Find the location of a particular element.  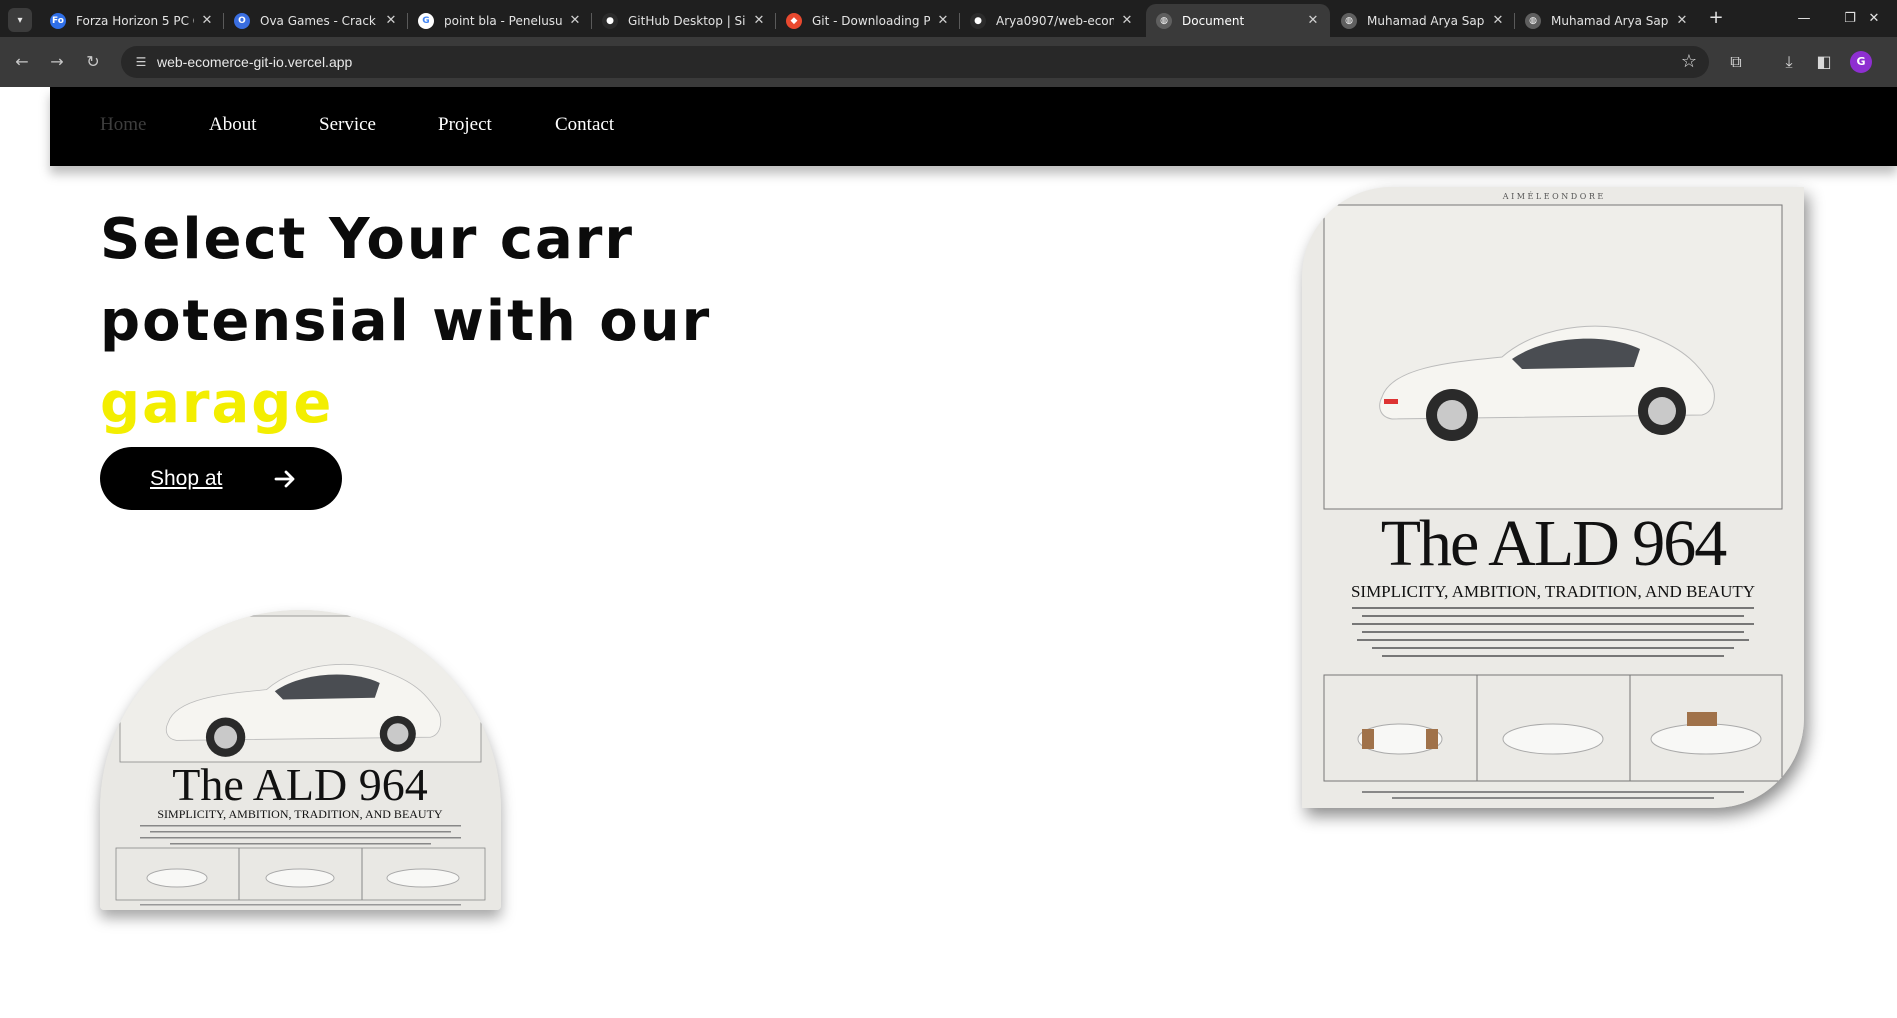

shop-at-label: Shop at is located at coordinates (186, 478).